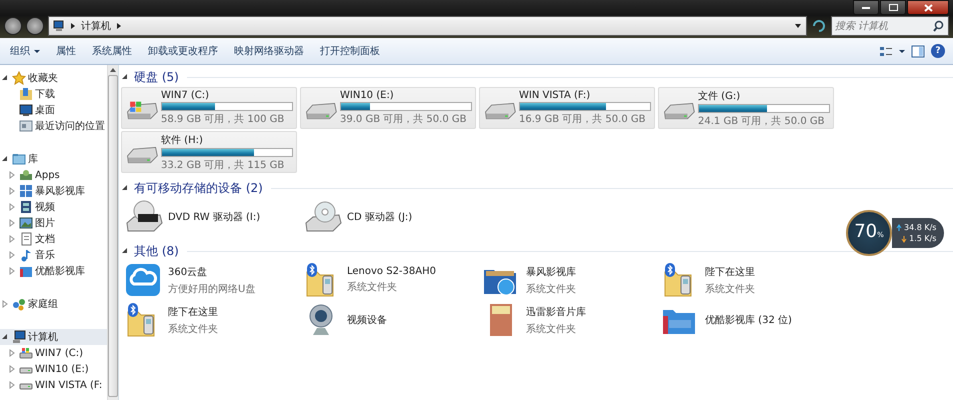  What do you see at coordinates (886, 51) in the screenshot?
I see `view-options-icon` at bounding box center [886, 51].